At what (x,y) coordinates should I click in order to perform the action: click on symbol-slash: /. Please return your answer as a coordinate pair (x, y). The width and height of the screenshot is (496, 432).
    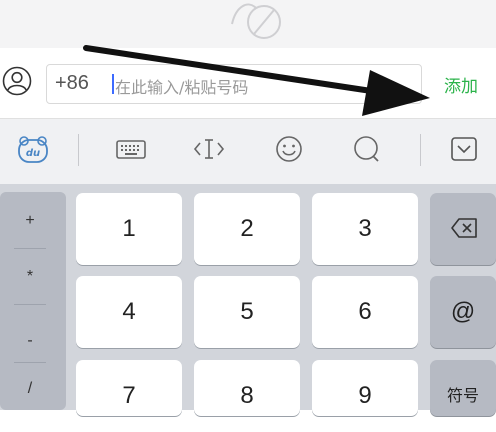
    Looking at the image, I should click on (30, 389).